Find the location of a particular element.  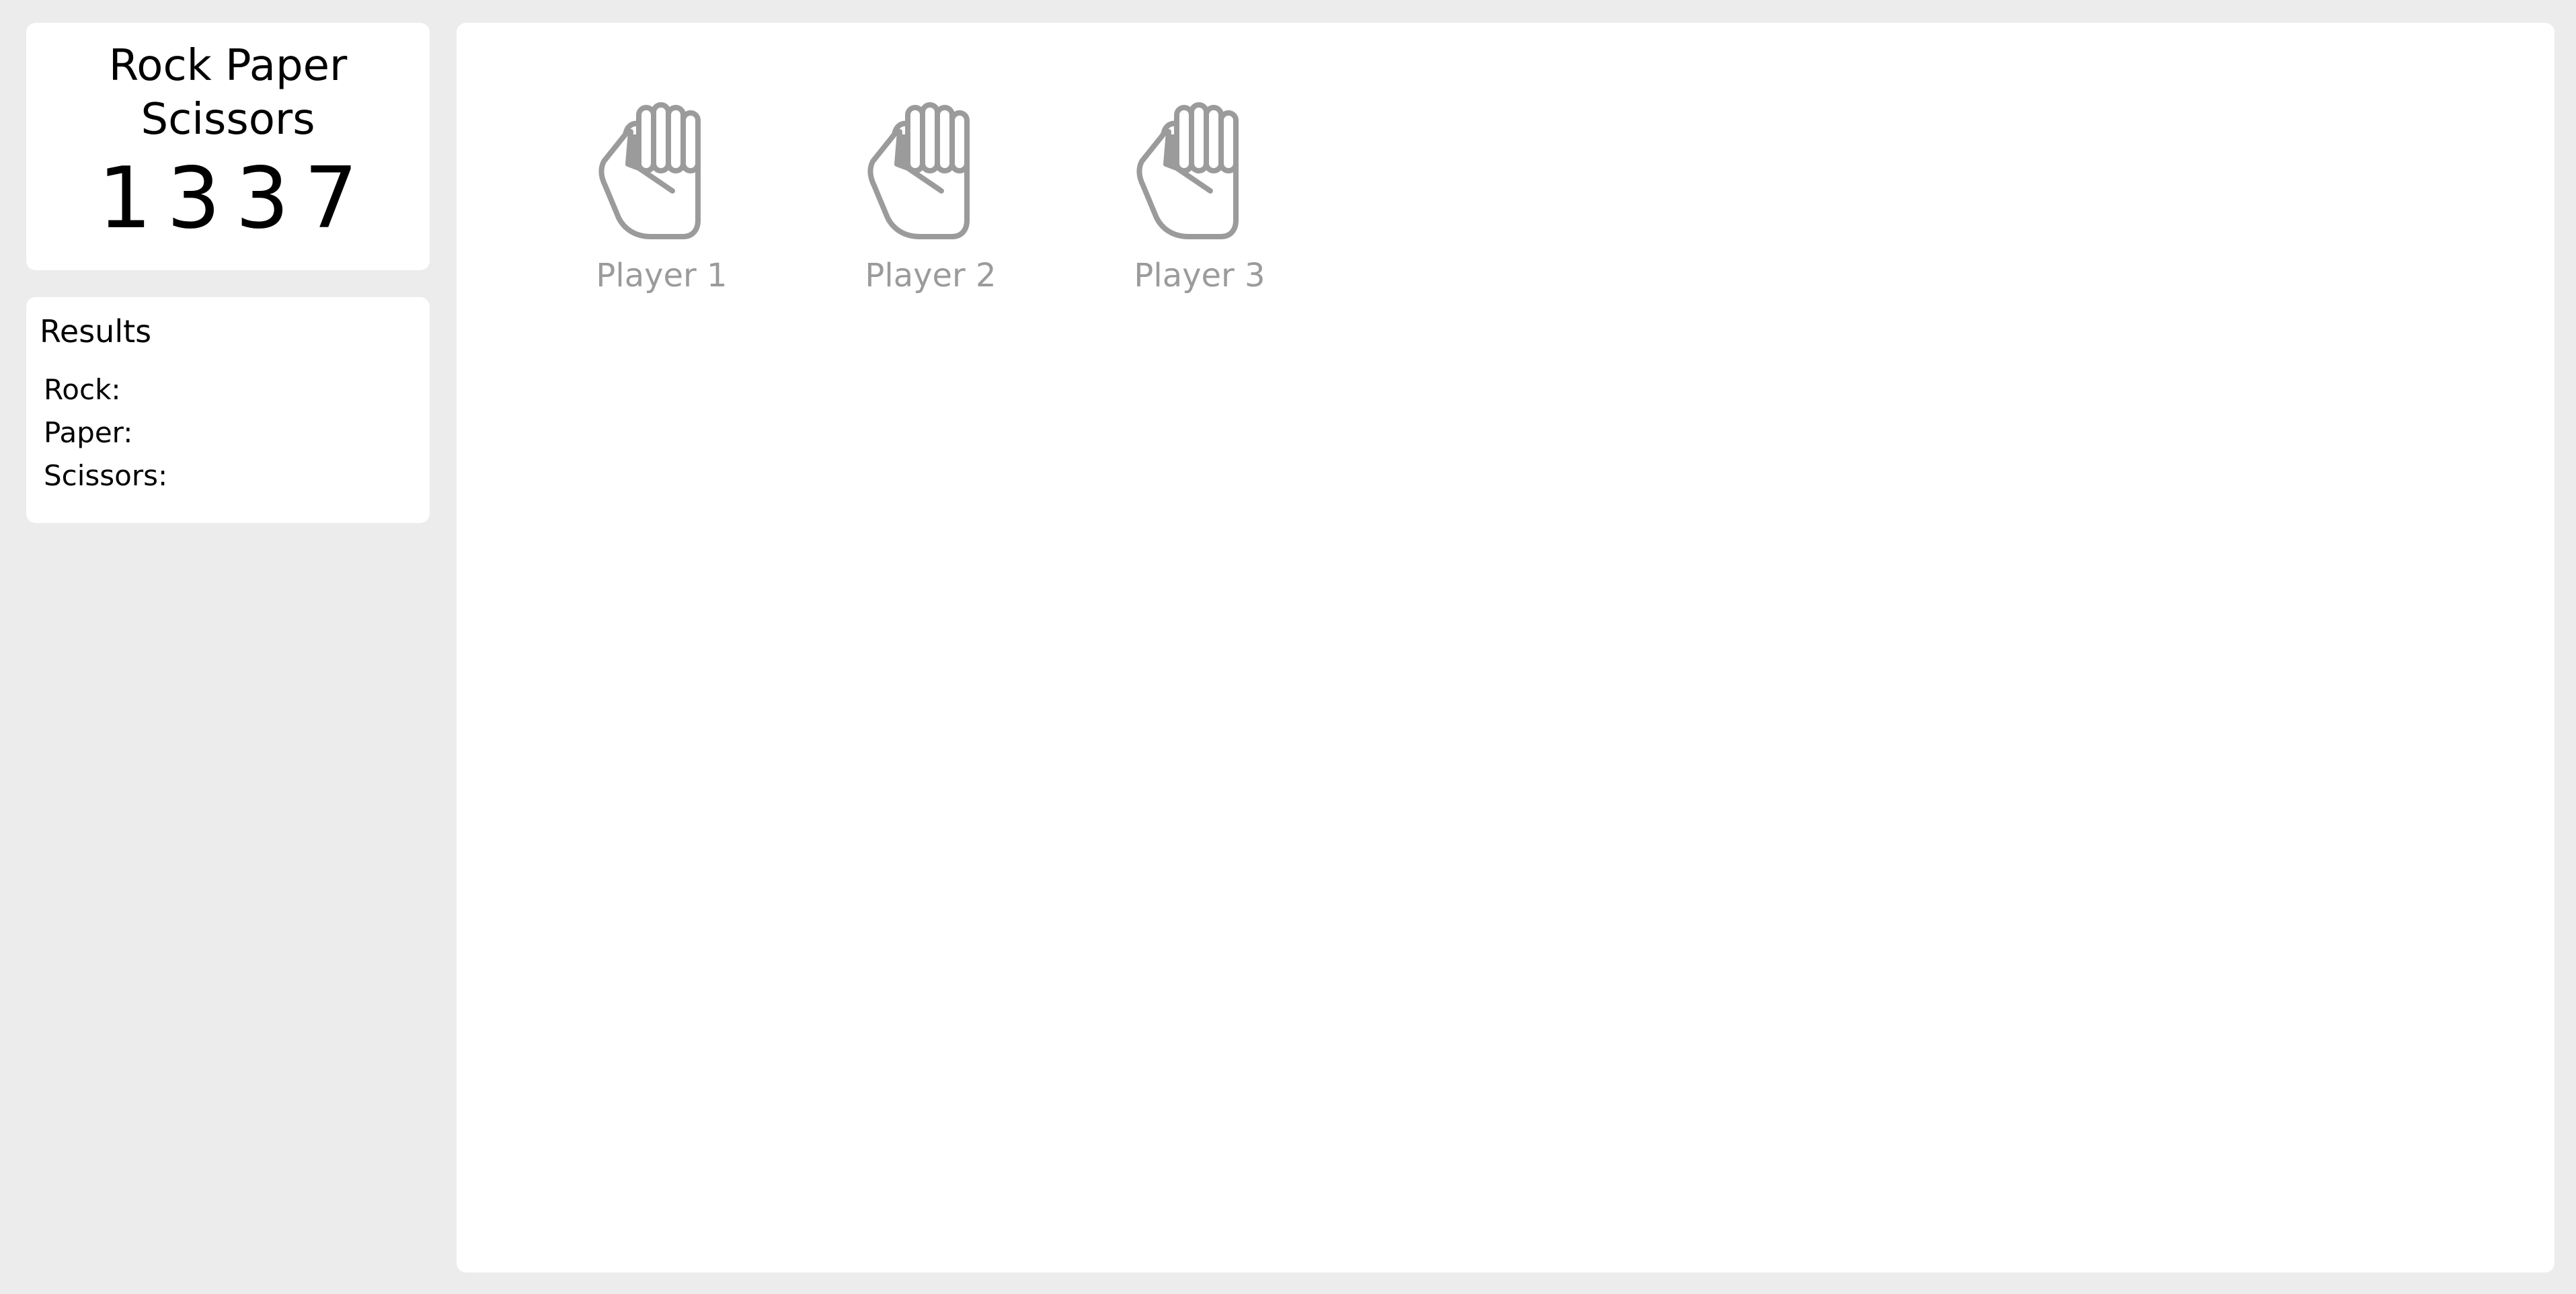

player-label: Player 3 is located at coordinates (1200, 276).